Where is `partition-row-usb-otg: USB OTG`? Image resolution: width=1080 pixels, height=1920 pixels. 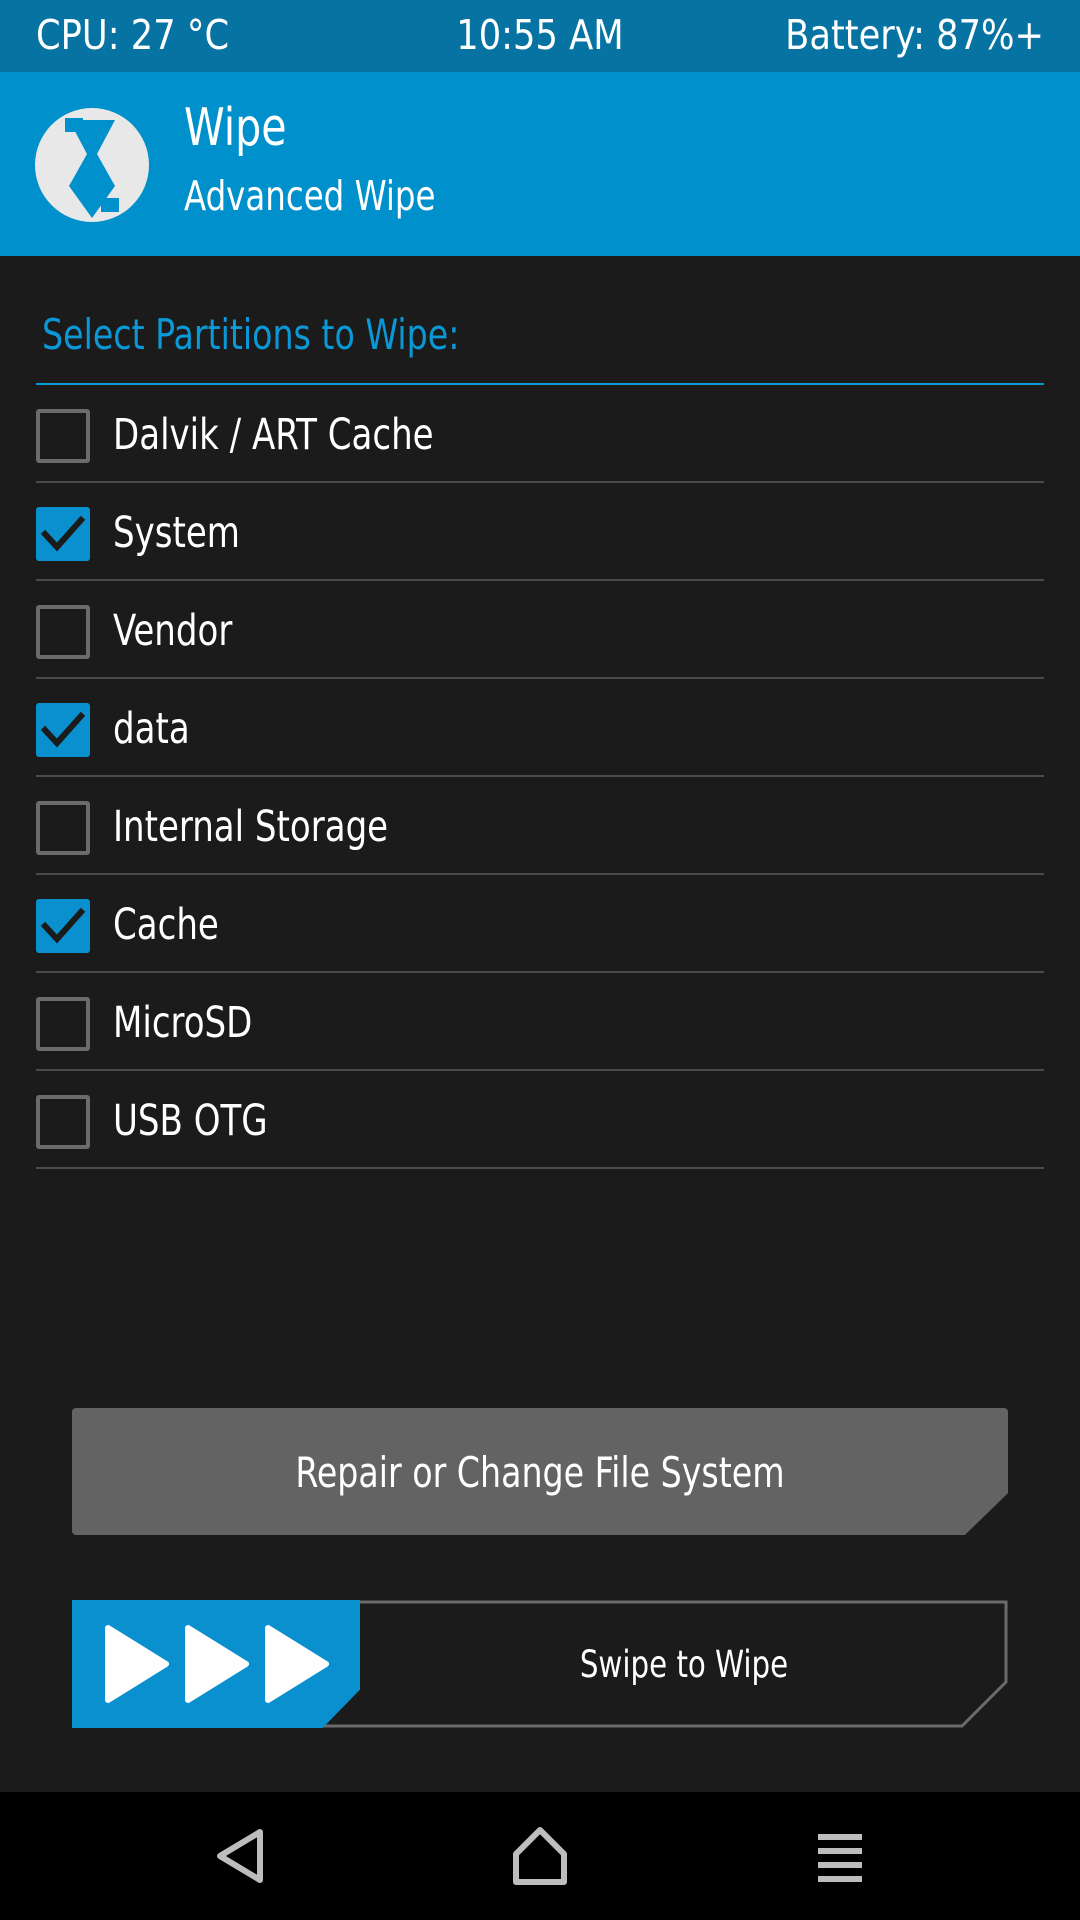 partition-row-usb-otg: USB OTG is located at coordinates (540, 1120).